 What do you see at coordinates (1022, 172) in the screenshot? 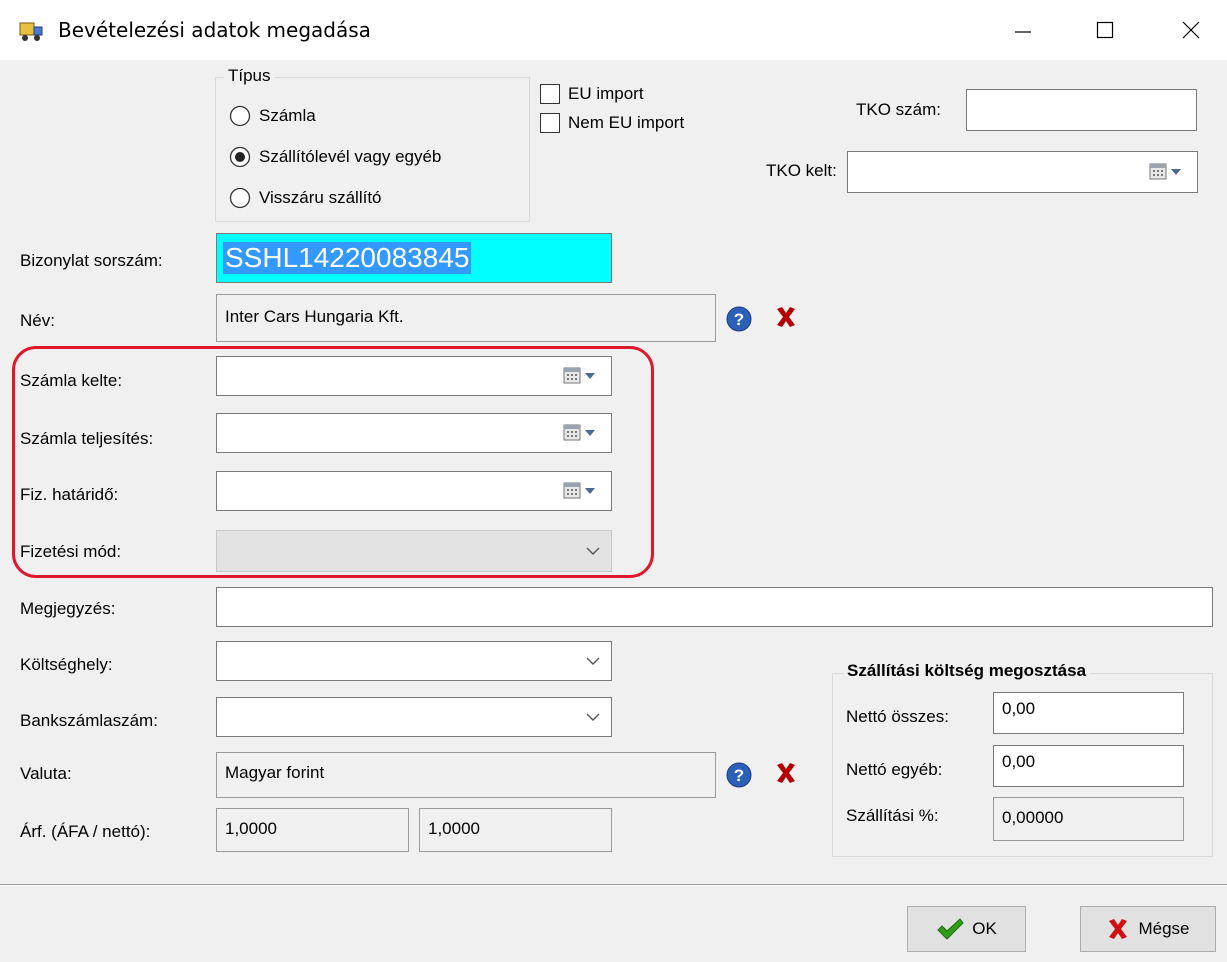
I see `tko-kelt-date-picker` at bounding box center [1022, 172].